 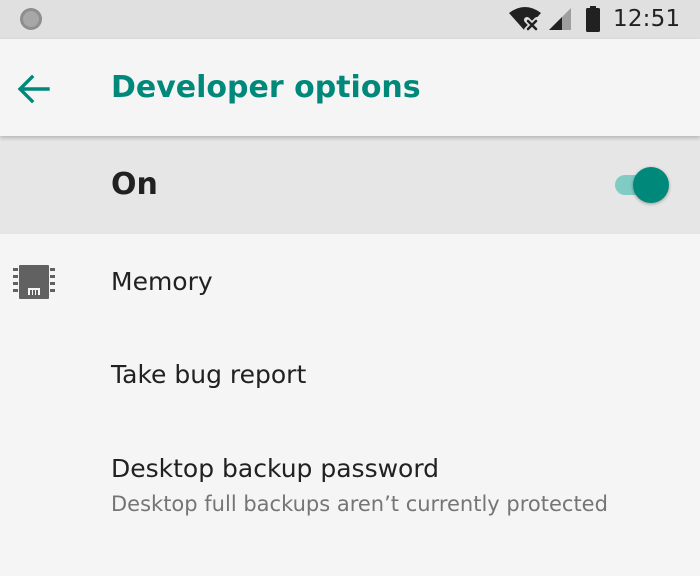 I want to click on list-item-title: Desktop backup password, so click(x=275, y=468).